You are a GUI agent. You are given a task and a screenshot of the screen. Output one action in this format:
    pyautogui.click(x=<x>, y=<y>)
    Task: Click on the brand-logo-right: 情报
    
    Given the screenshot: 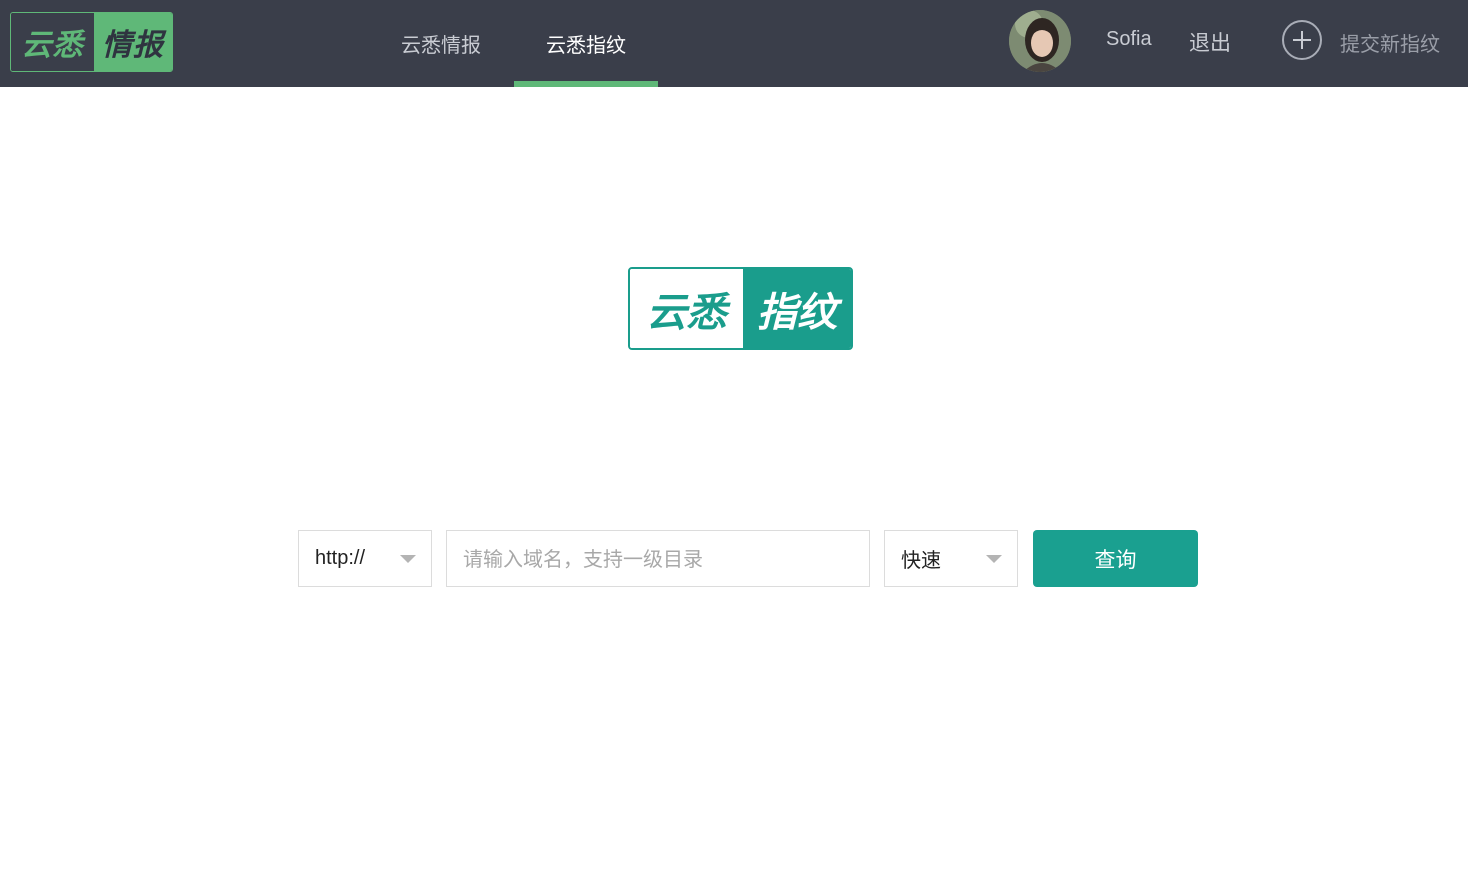 What is the action you would take?
    pyautogui.click(x=133, y=42)
    